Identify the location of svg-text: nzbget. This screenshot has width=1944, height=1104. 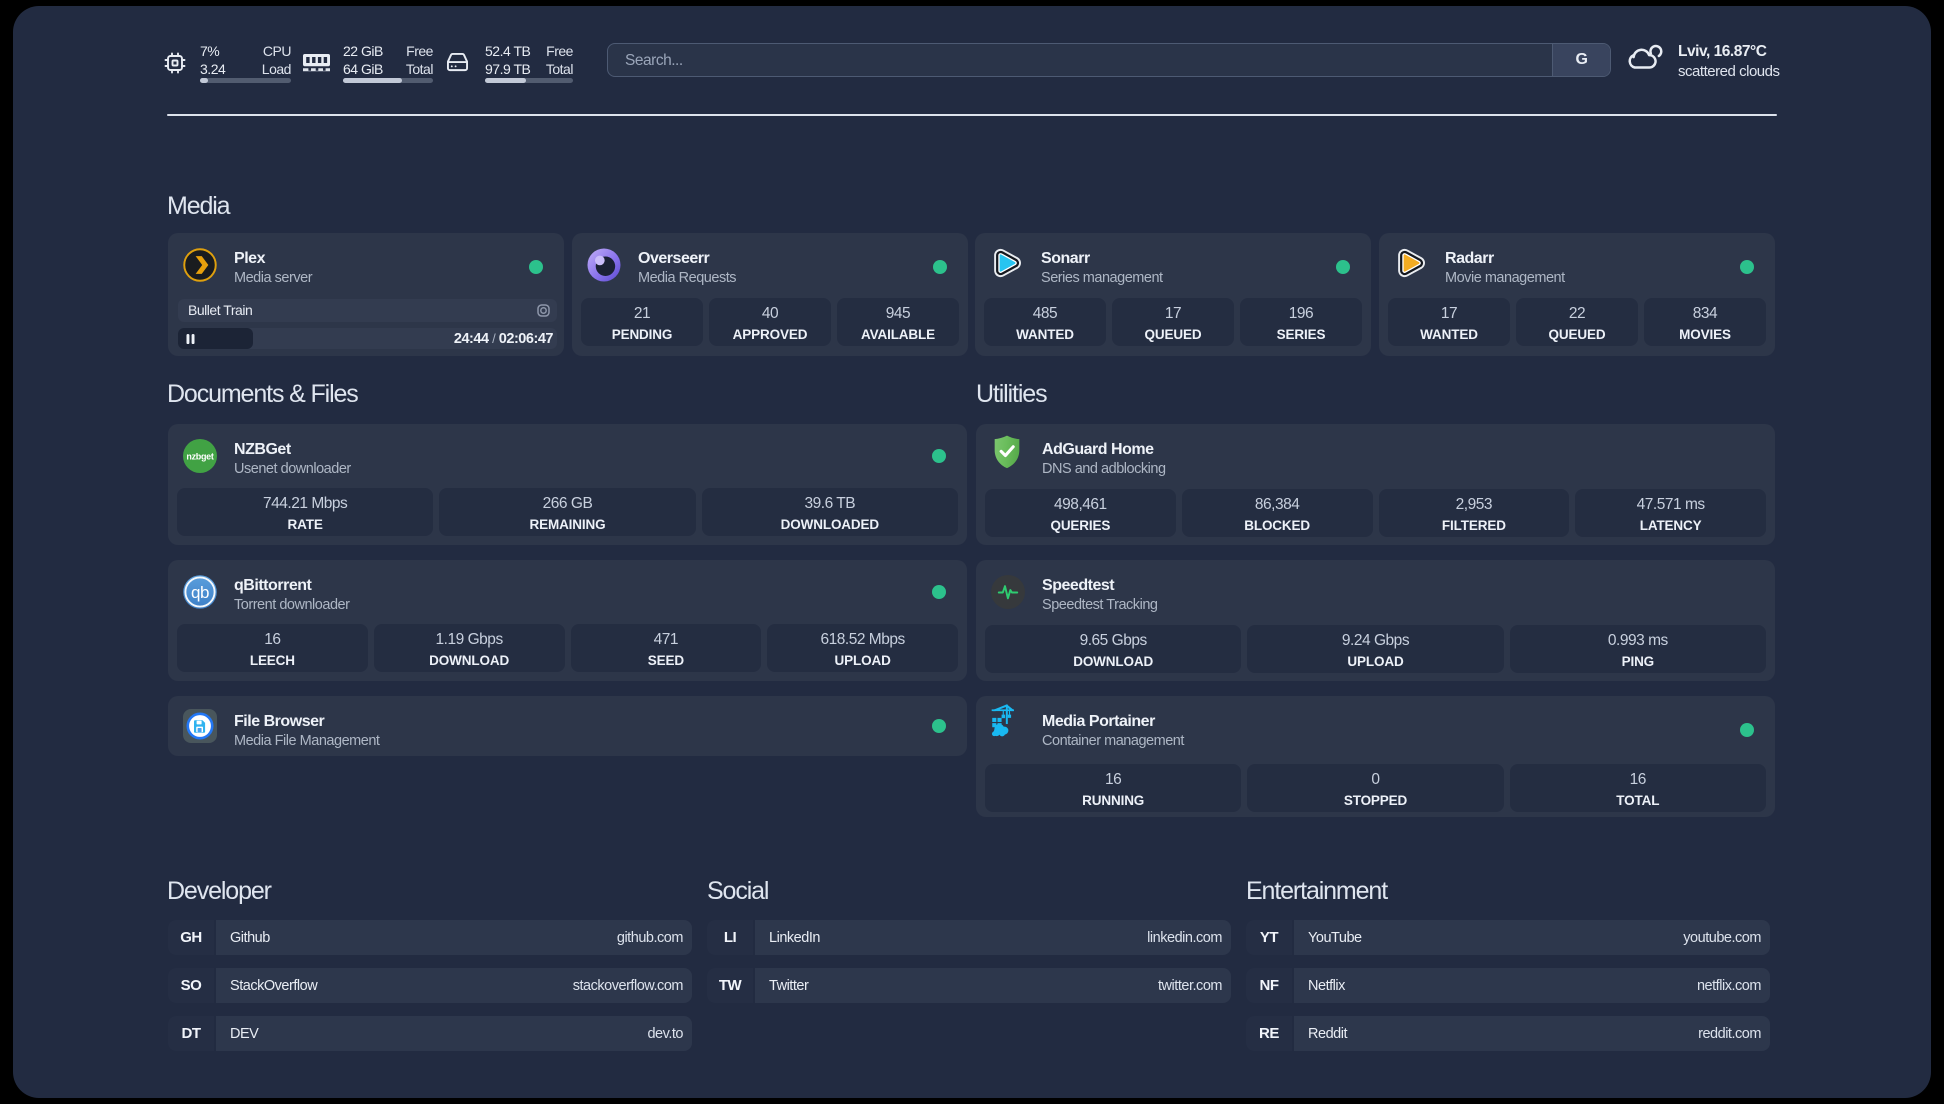
(199, 457).